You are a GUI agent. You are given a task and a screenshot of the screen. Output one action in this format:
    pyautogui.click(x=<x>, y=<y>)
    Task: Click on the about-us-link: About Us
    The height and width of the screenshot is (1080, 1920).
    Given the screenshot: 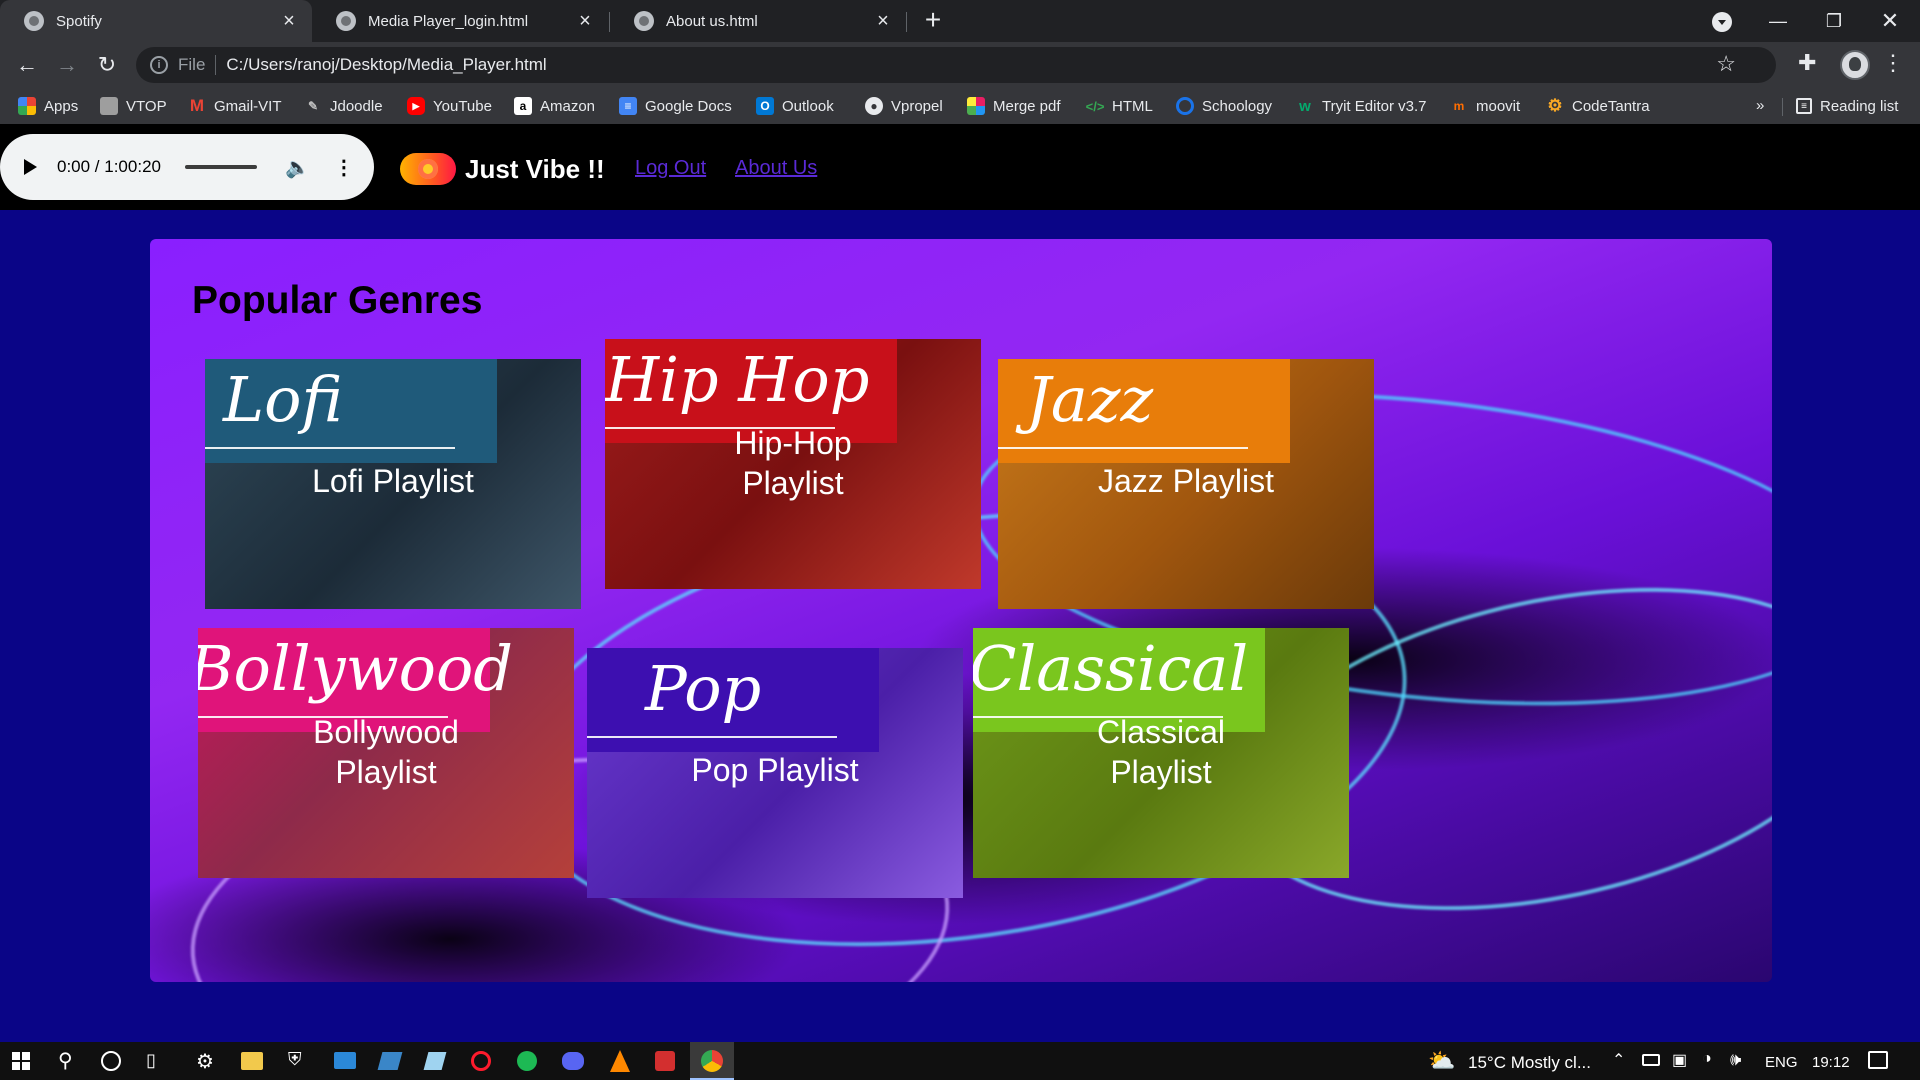 What is the action you would take?
    pyautogui.click(x=776, y=168)
    